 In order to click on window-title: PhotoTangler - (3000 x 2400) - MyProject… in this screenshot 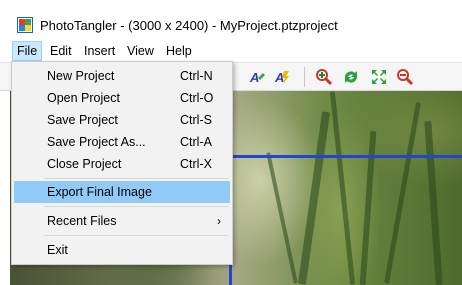, I will do `click(189, 25)`.